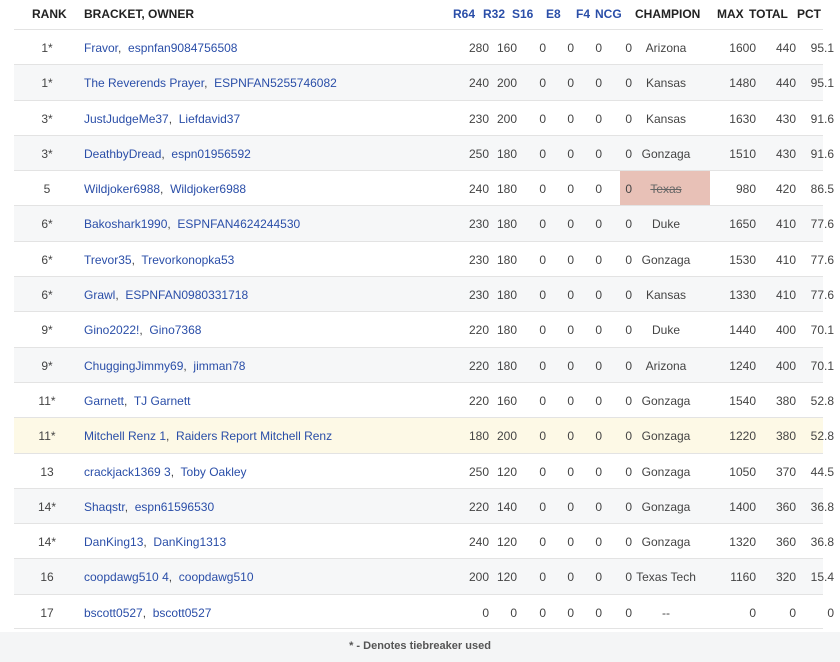  I want to click on header-s16: S16, so click(522, 14).